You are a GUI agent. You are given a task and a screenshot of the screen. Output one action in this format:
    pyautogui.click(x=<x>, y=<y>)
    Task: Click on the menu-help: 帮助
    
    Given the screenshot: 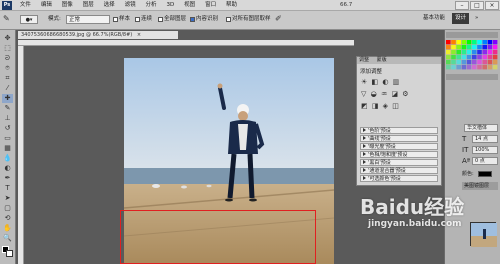 What is the action you would take?
    pyautogui.click(x=231, y=5)
    